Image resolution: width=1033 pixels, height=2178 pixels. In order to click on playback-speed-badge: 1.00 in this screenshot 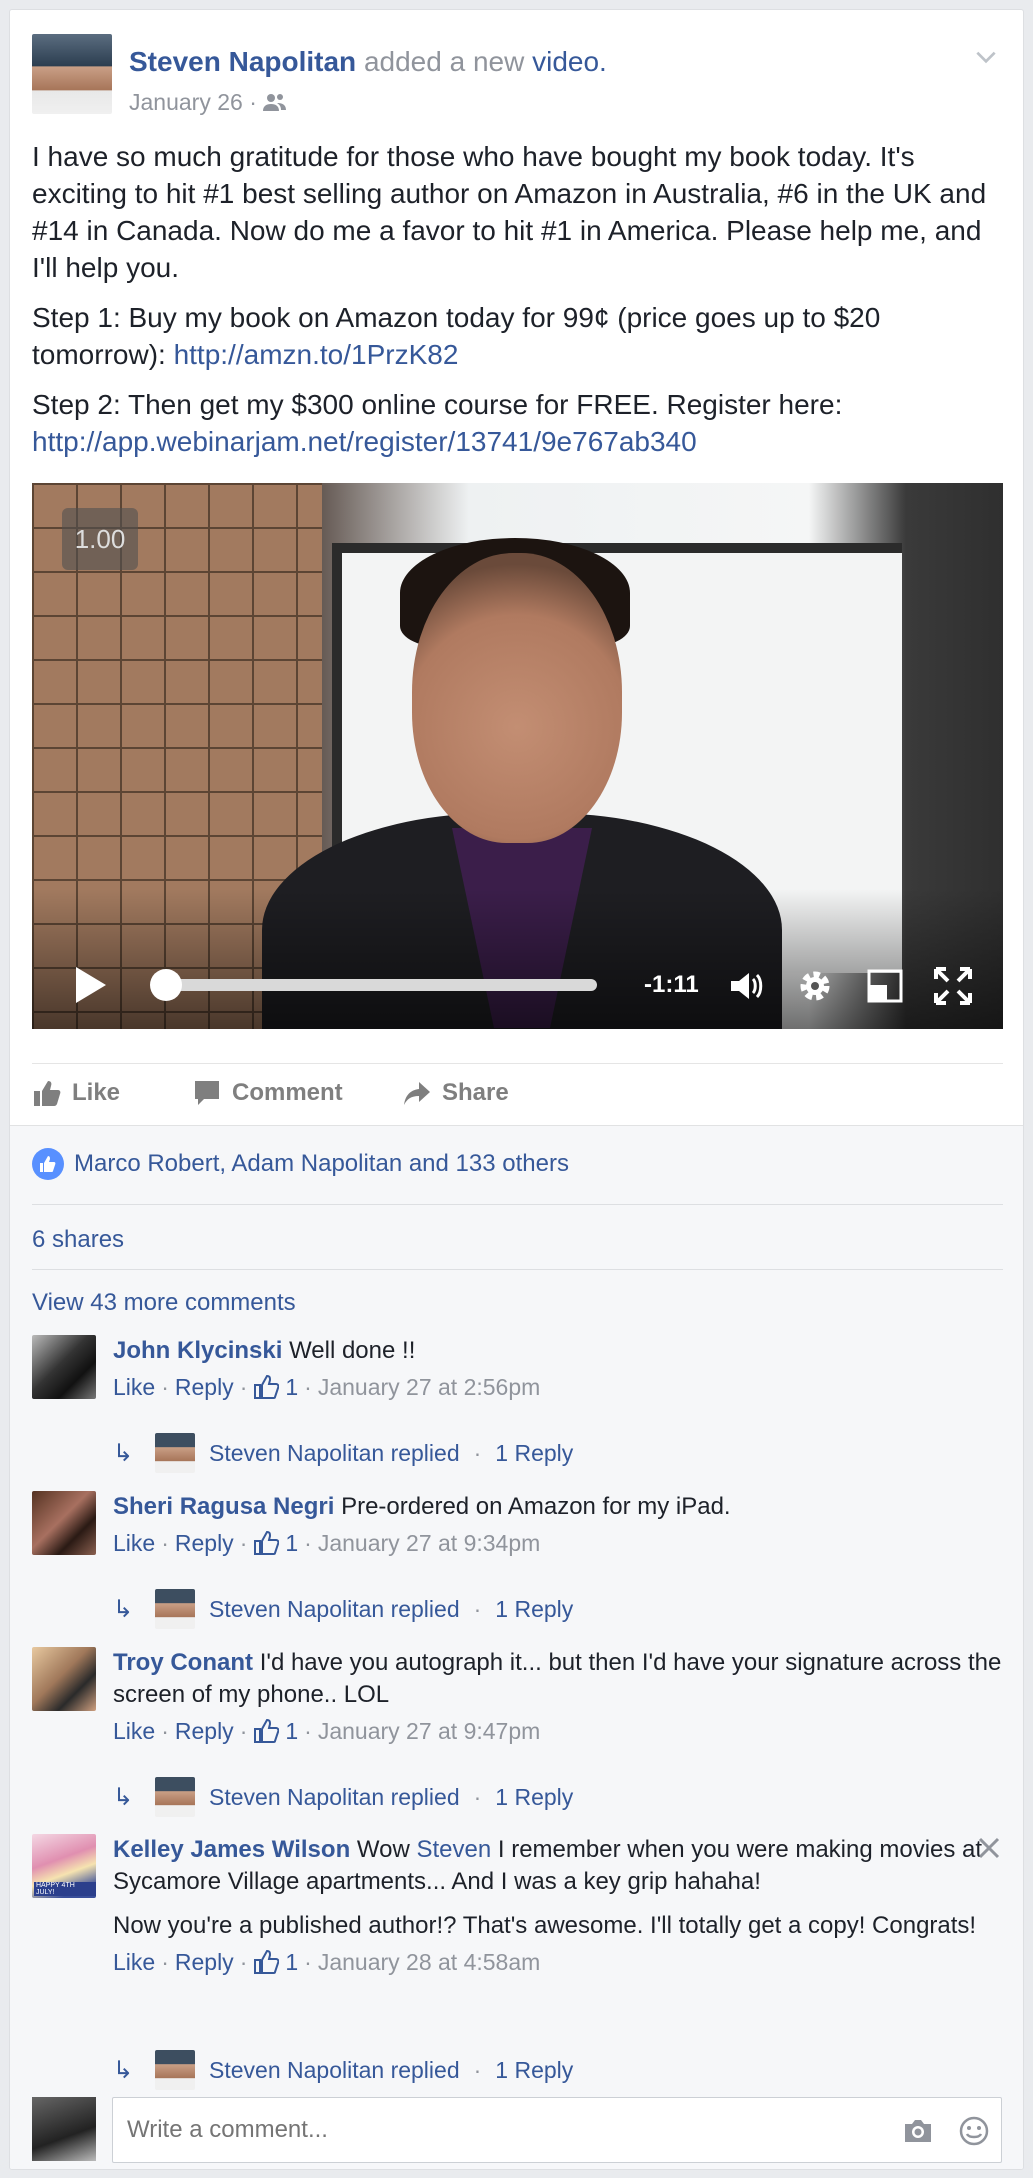, I will do `click(100, 539)`.